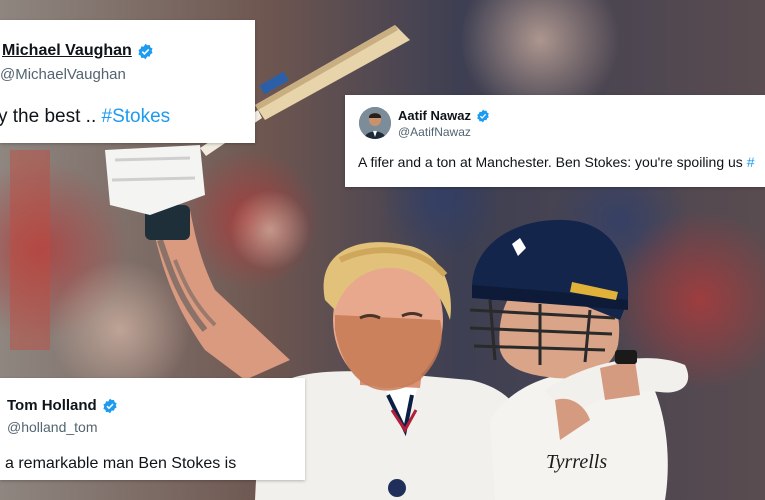 This screenshot has height=500, width=765. I want to click on tweet-author-name: Tom Holland, so click(62, 405).